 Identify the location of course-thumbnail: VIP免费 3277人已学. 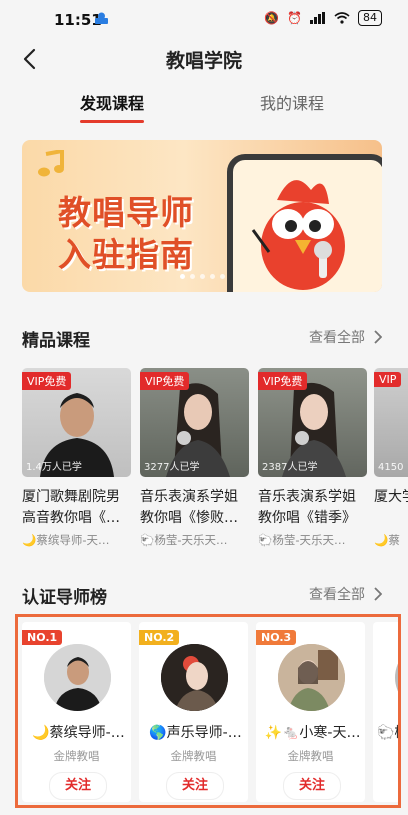
(194, 422).